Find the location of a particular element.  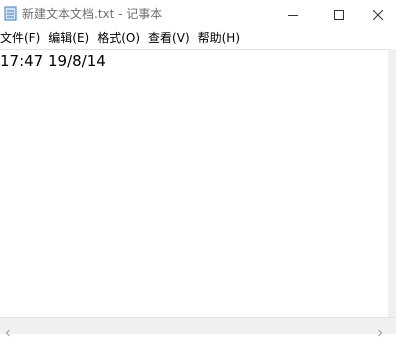

menu-help: 帮助(H) is located at coordinates (223, 38).